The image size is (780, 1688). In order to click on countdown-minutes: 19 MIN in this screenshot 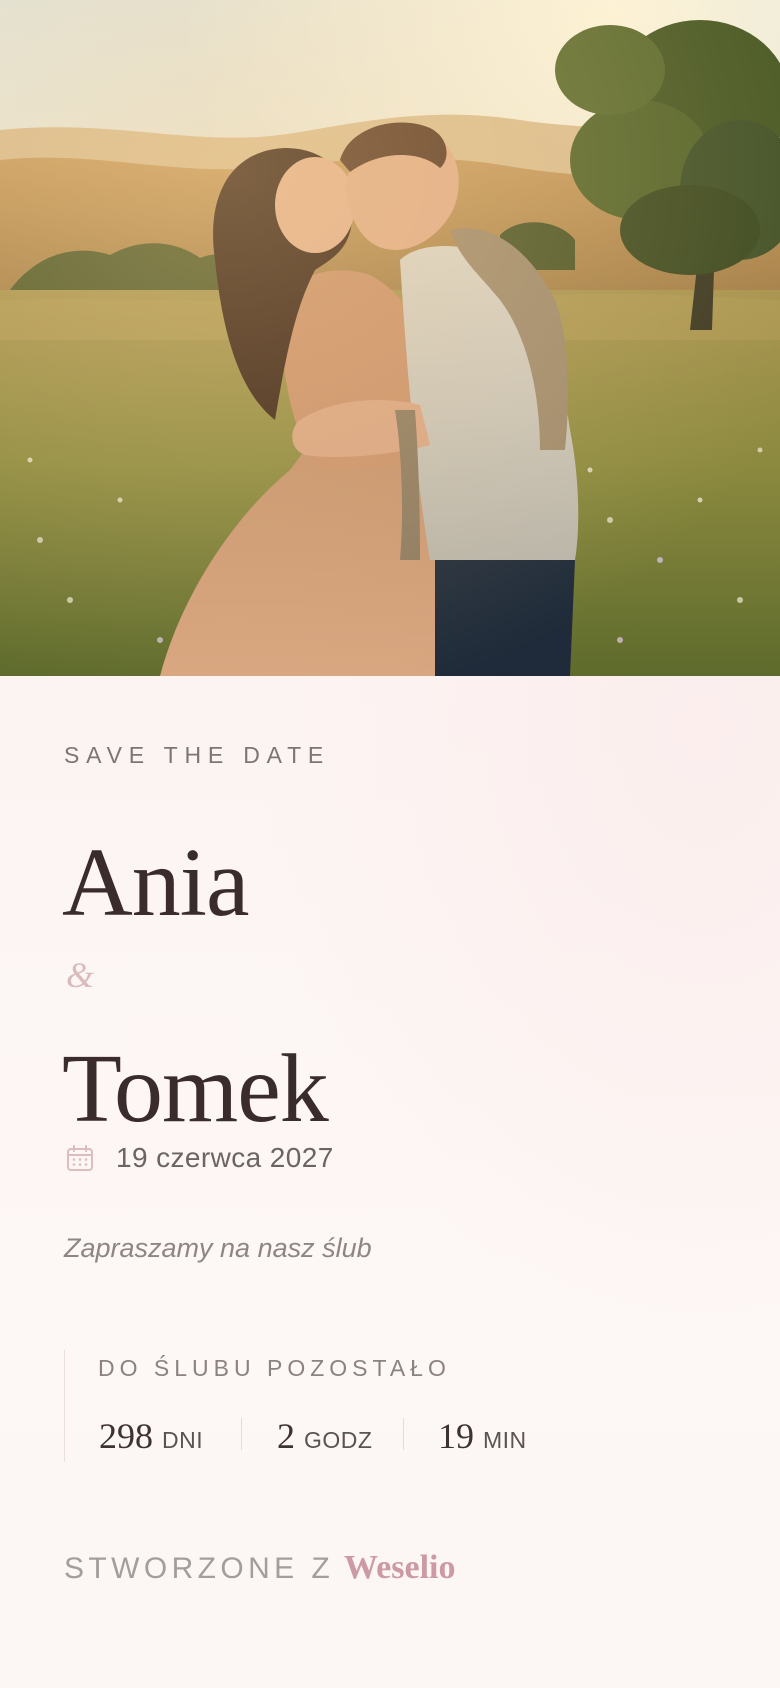, I will do `click(482, 1436)`.